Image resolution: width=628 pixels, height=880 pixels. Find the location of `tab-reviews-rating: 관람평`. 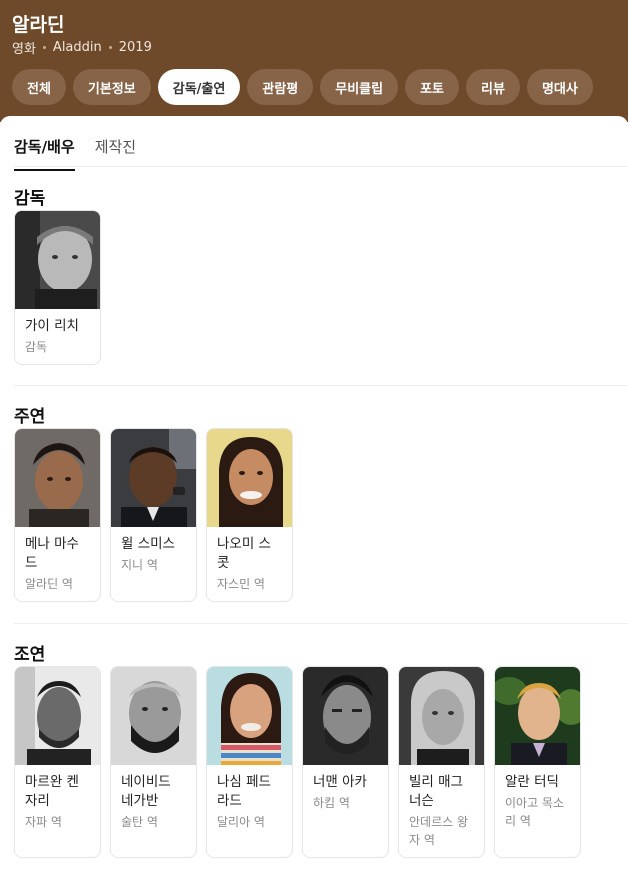

tab-reviews-rating: 관람평 is located at coordinates (280, 87).